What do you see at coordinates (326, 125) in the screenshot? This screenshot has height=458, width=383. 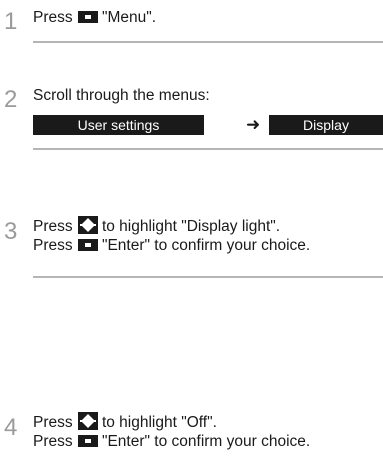 I see `menu-box-display: Display` at bounding box center [326, 125].